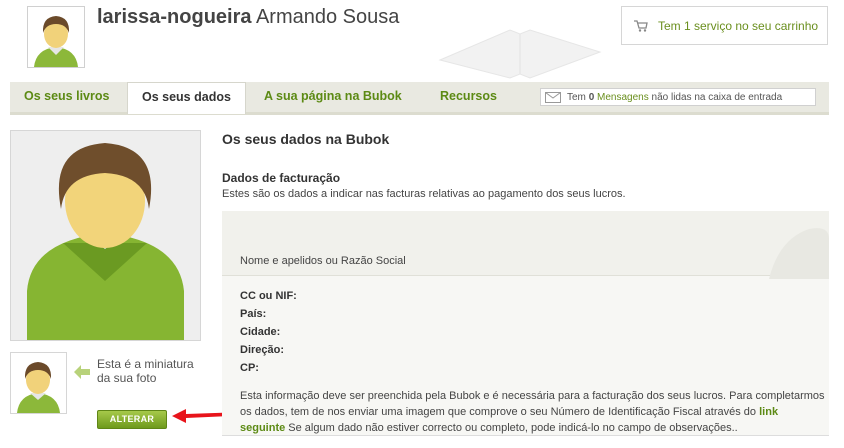 This screenshot has height=448, width=844. Describe the element at coordinates (281, 178) in the screenshot. I see `billing-title: Dados de facturação` at that location.